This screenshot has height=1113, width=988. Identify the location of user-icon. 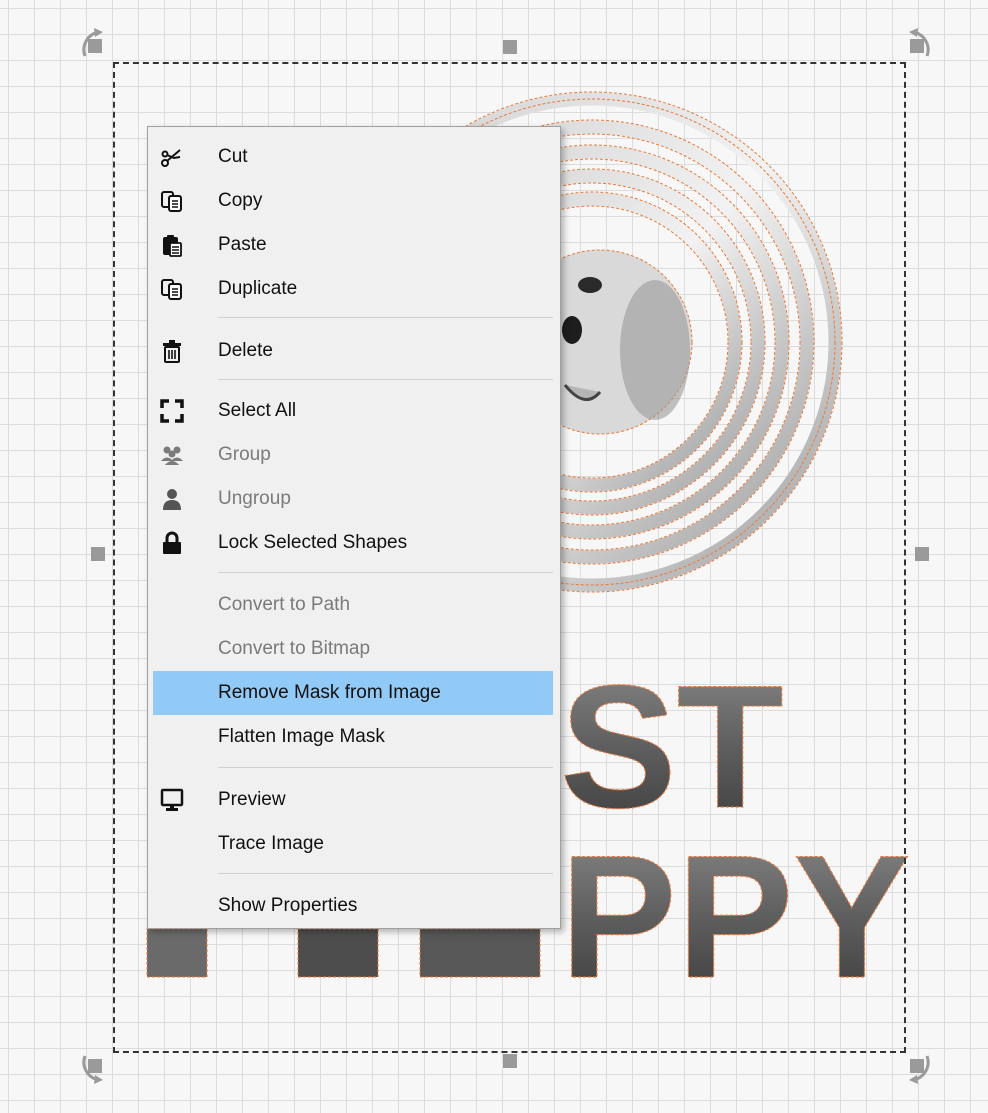
(172, 499).